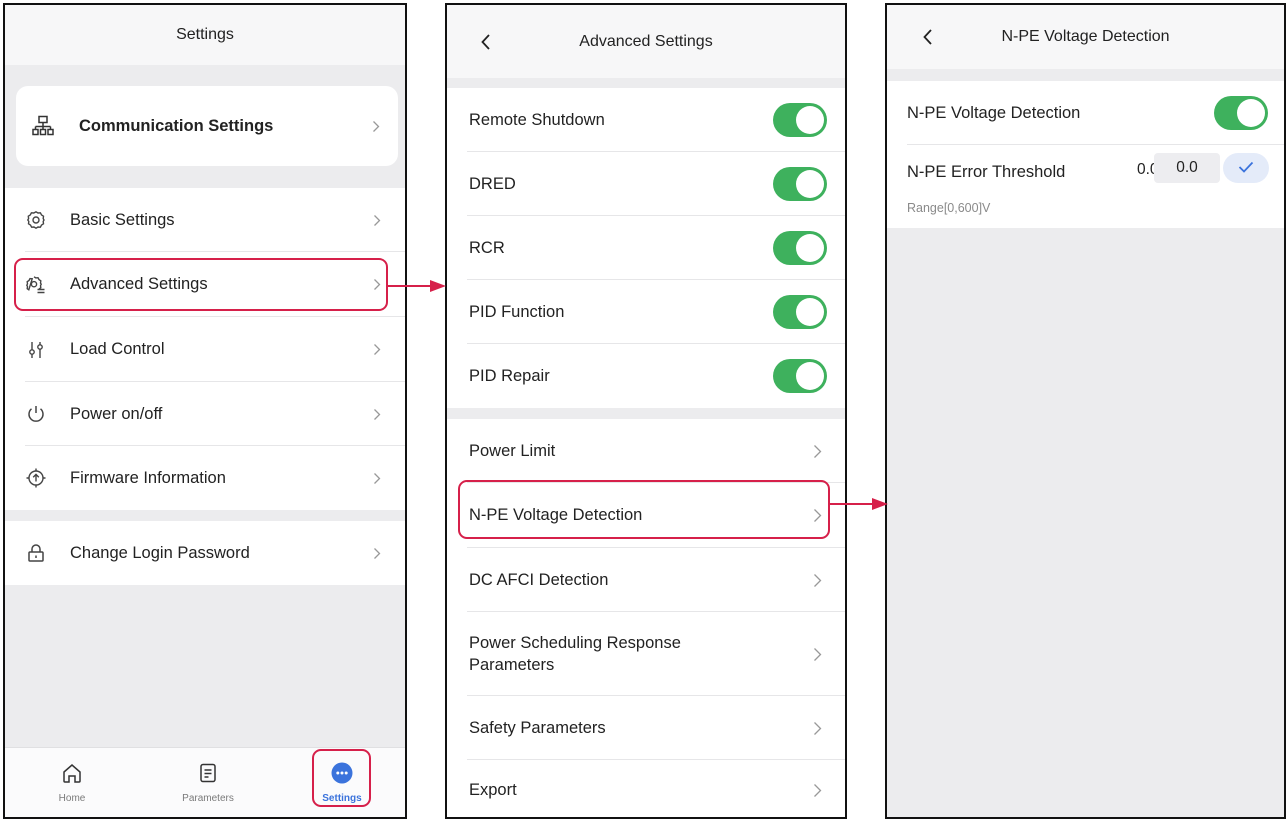 Image resolution: width=1286 pixels, height=821 pixels. Describe the element at coordinates (36, 220) in the screenshot. I see `gear-icon` at that location.